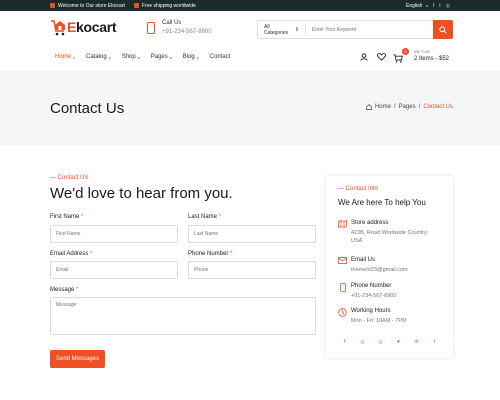 This screenshot has width=500, height=400. Describe the element at coordinates (416, 342) in the screenshot. I see `linkedin-icon: in` at that location.